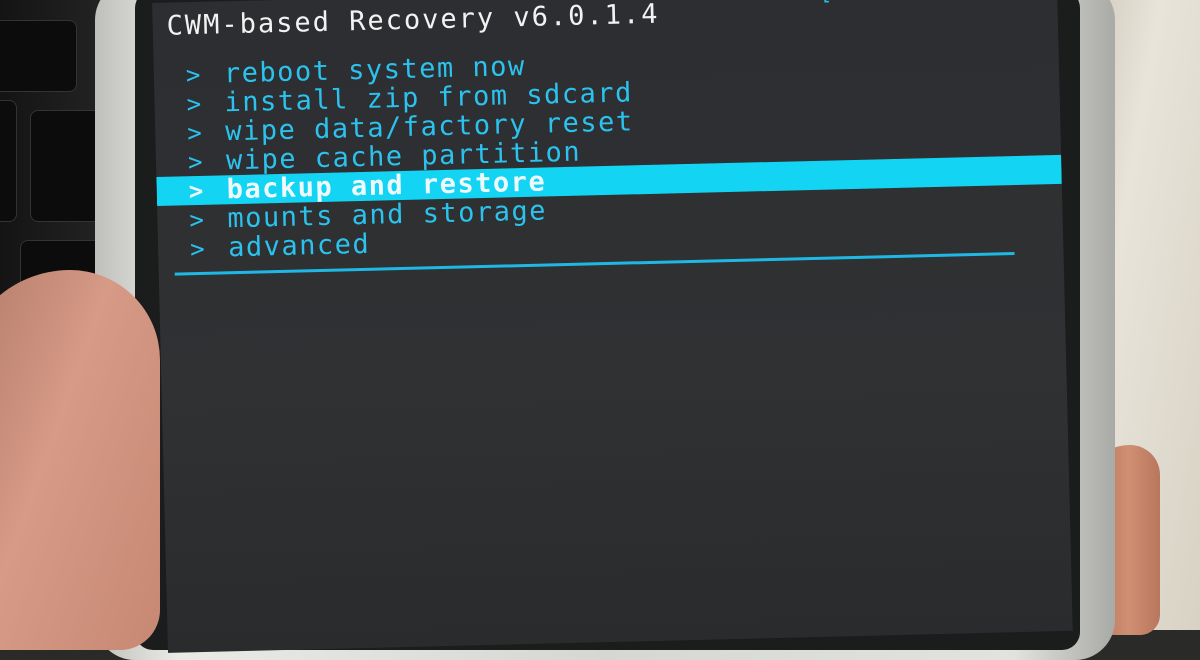  What do you see at coordinates (299, 246) in the screenshot?
I see `menu-item-label: advanced` at bounding box center [299, 246].